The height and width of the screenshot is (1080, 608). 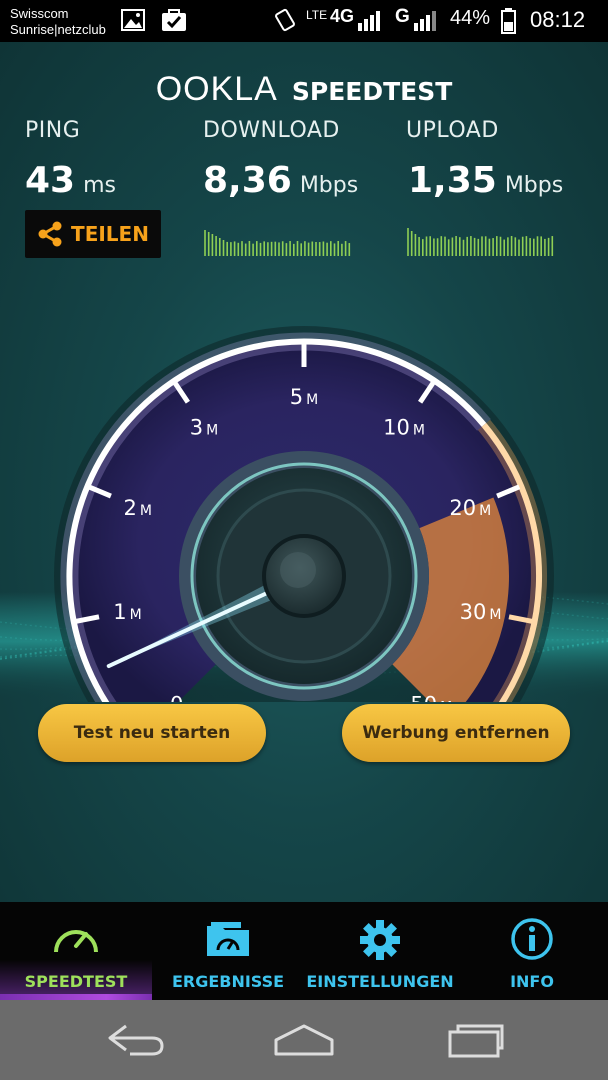 I want to click on download-unit: Mbps, so click(x=329, y=185).